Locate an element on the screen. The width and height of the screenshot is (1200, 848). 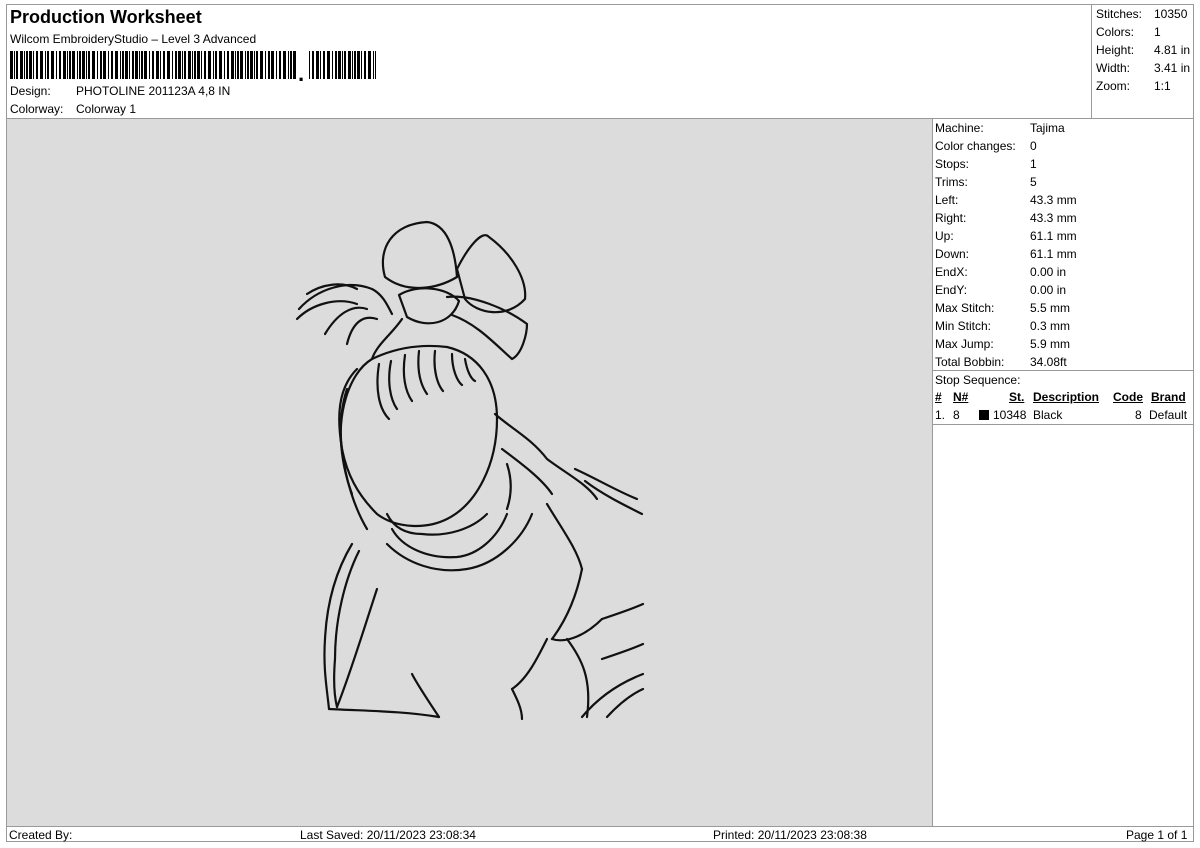
colors-row: Colors: 1 is located at coordinates (1128, 32).